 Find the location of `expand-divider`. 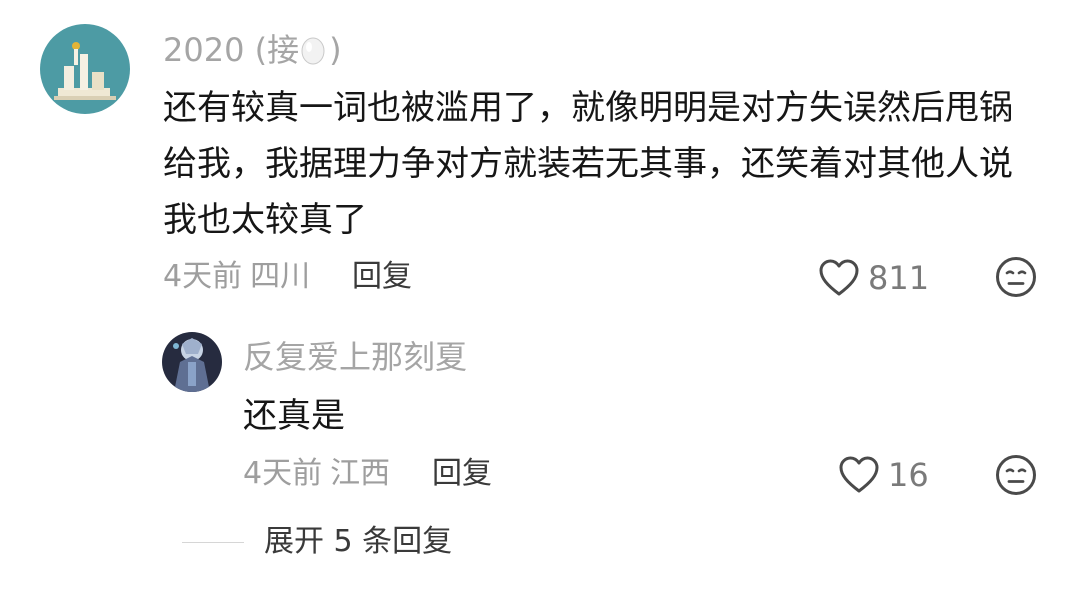

expand-divider is located at coordinates (213, 542).